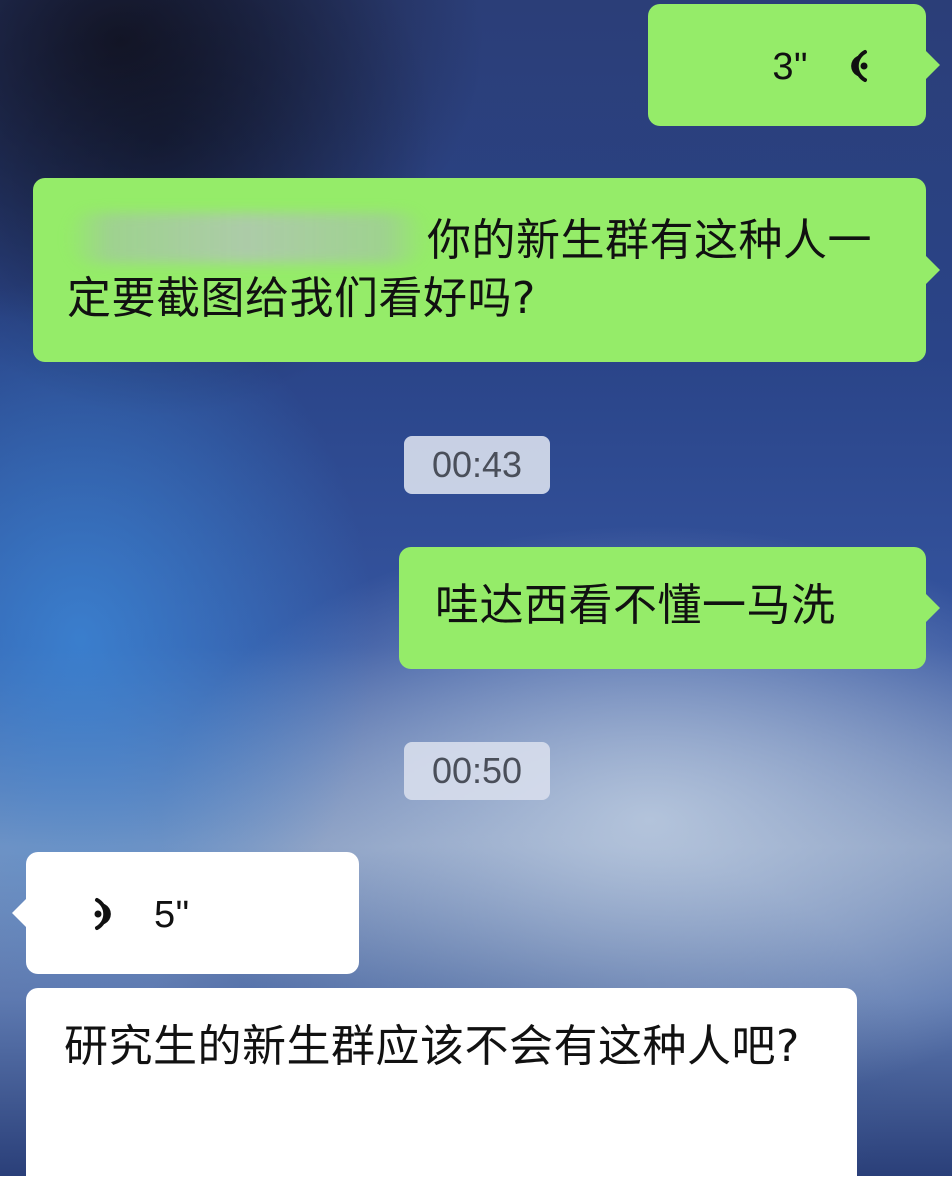  I want to click on chat-timestamp: 00:43, so click(477, 465).